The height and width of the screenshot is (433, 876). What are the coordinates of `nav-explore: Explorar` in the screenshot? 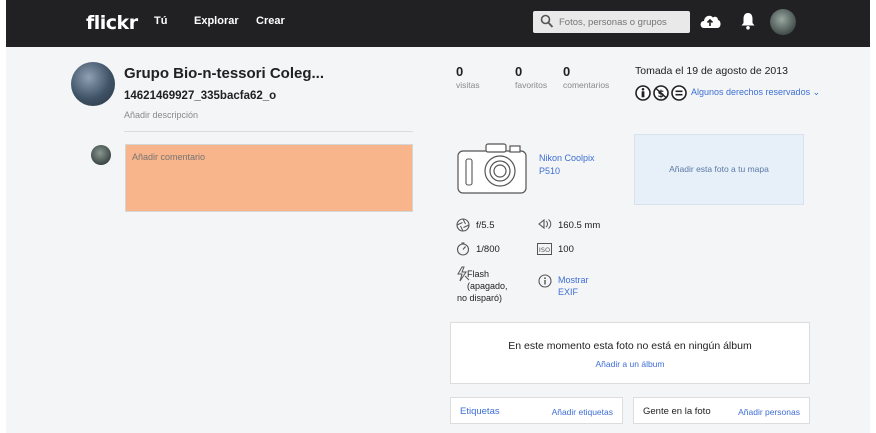 It's located at (216, 21).